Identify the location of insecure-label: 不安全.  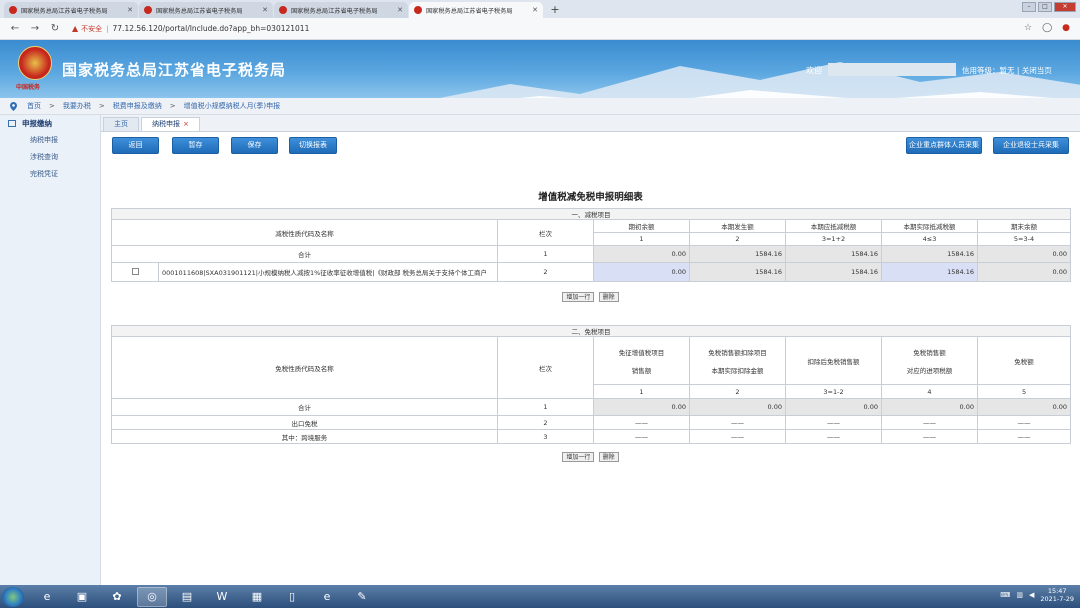
(91, 29).